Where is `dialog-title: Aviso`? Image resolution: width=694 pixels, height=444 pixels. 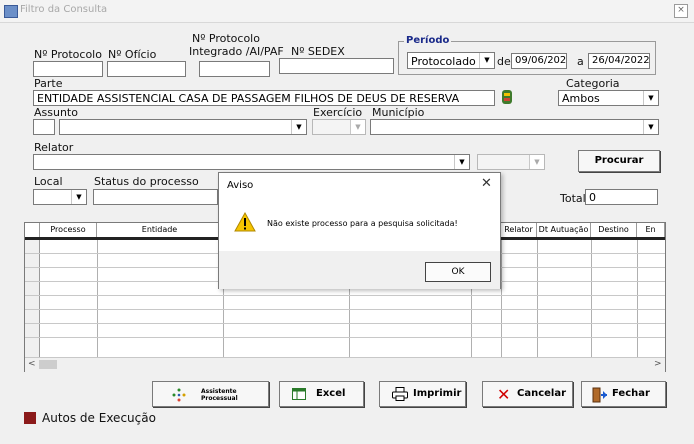
dialog-title: Aviso is located at coordinates (240, 185).